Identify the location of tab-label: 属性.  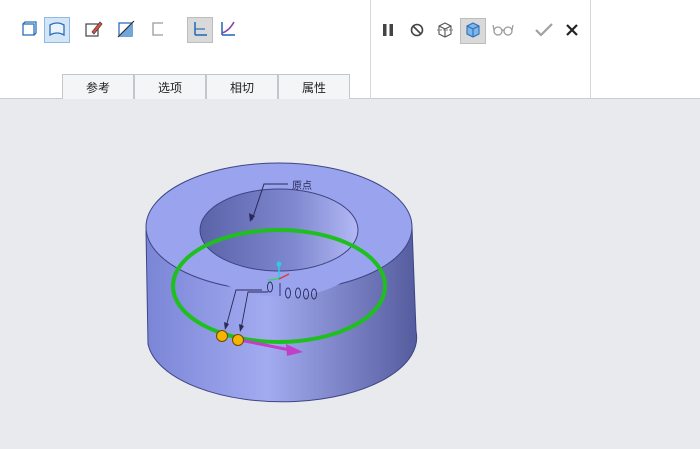
(313, 87).